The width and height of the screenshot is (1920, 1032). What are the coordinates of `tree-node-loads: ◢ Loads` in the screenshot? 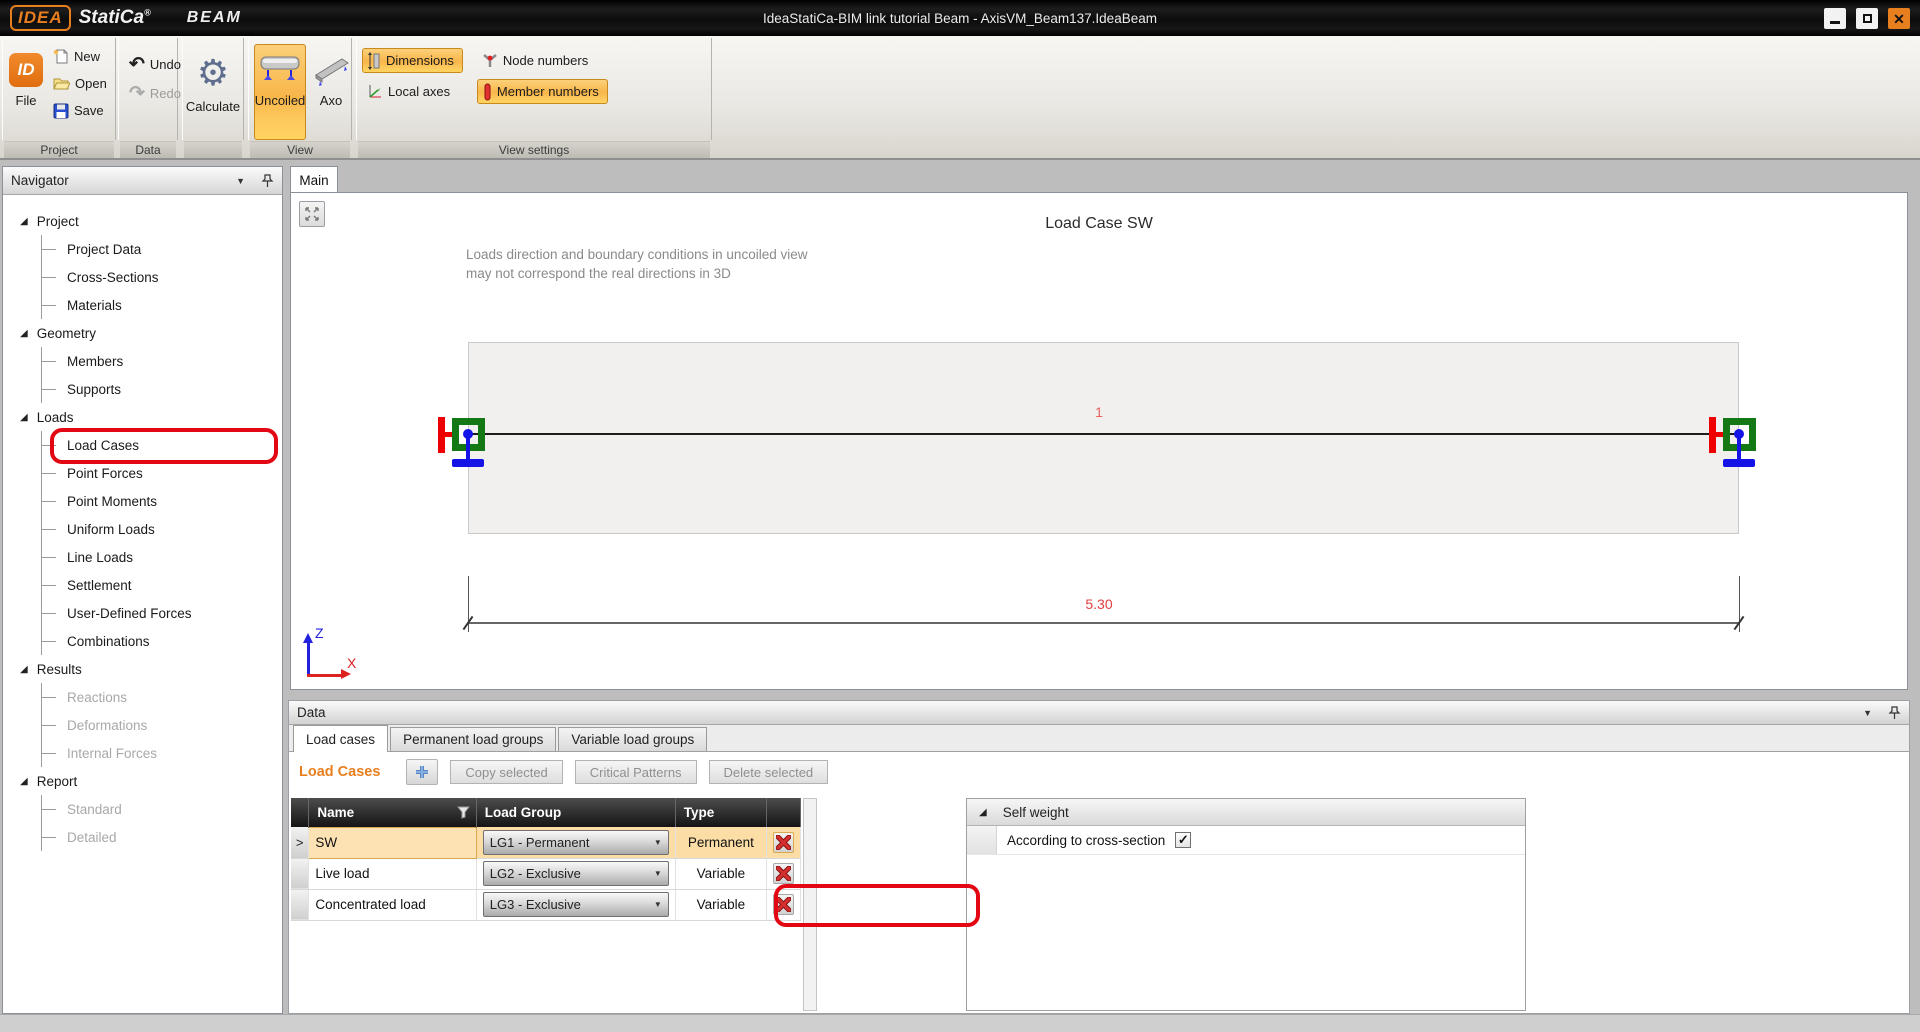 It's located at (142, 417).